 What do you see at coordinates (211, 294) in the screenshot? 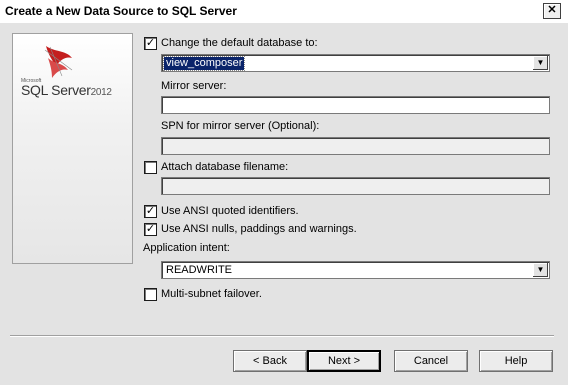
I see `multi-subnet-label: Multi-subnet failover.` at bounding box center [211, 294].